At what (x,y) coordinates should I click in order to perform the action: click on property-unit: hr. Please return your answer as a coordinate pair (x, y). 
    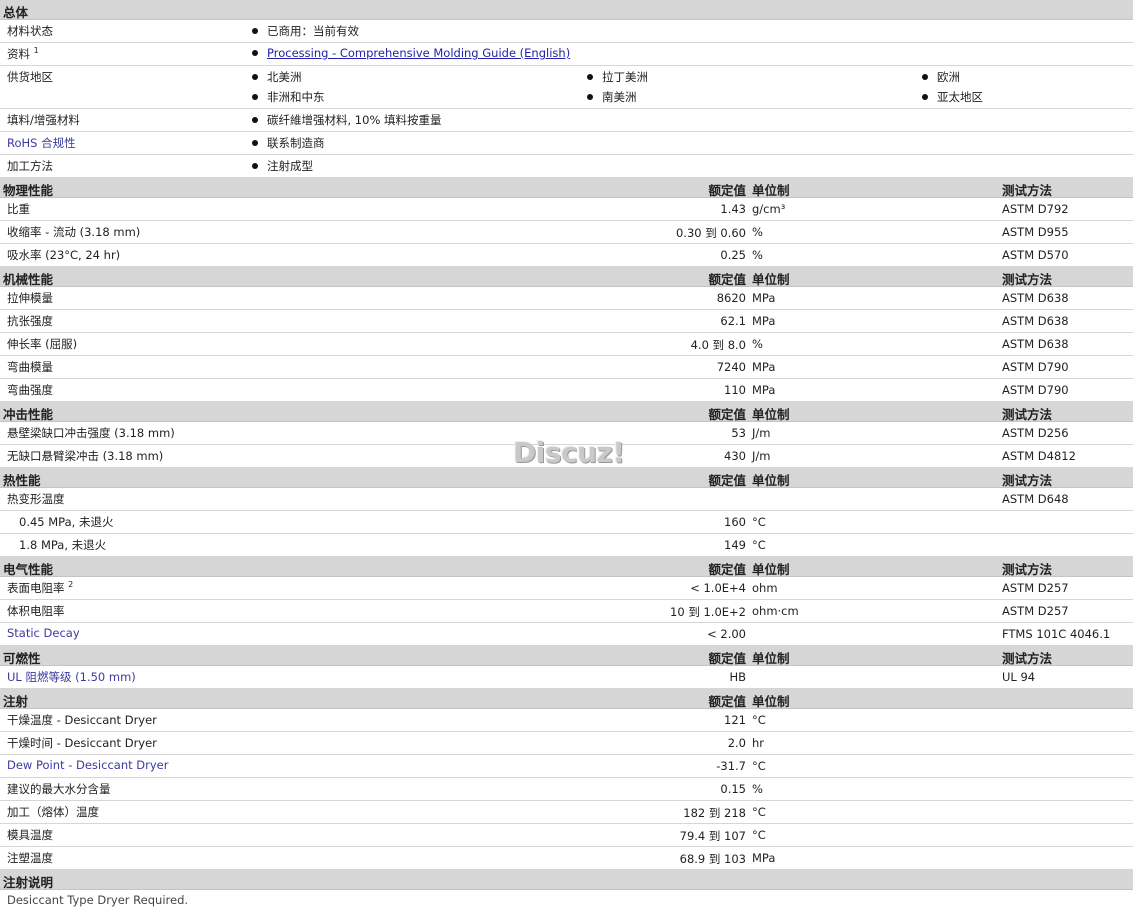
    Looking at the image, I should click on (758, 743).